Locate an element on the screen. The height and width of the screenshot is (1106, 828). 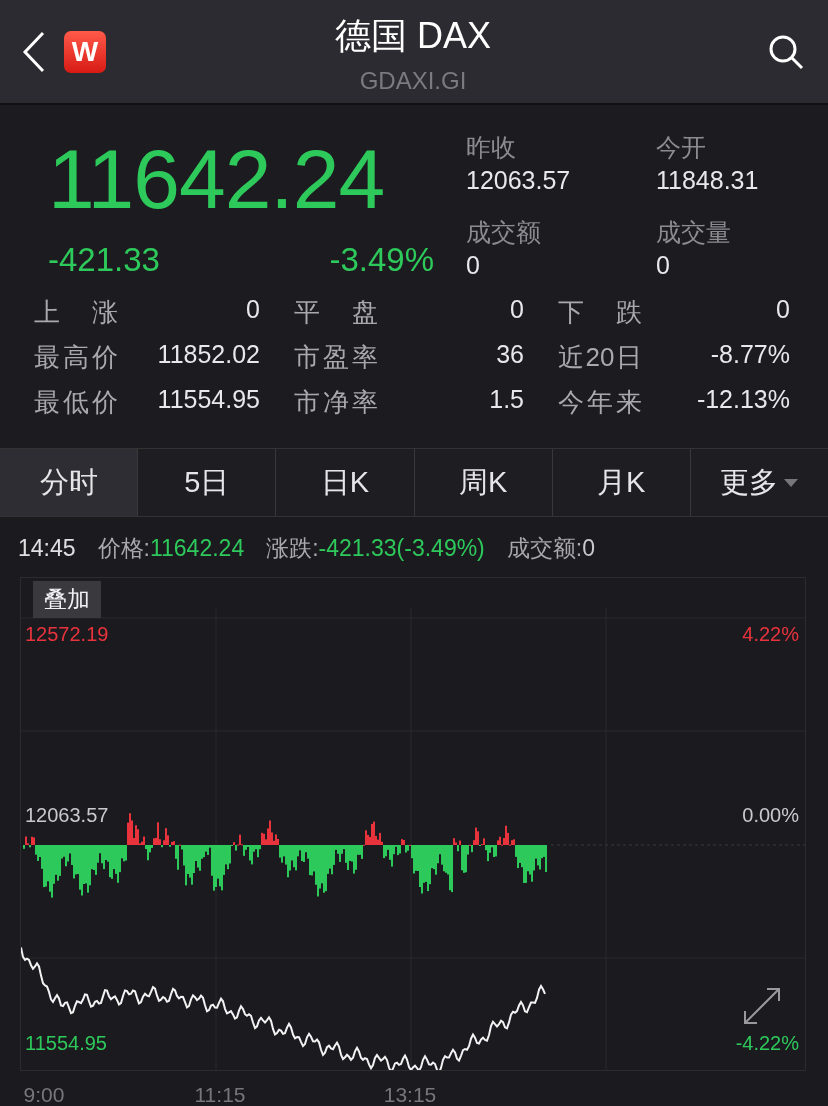
stat-label: 成交量 is located at coordinates (694, 232).